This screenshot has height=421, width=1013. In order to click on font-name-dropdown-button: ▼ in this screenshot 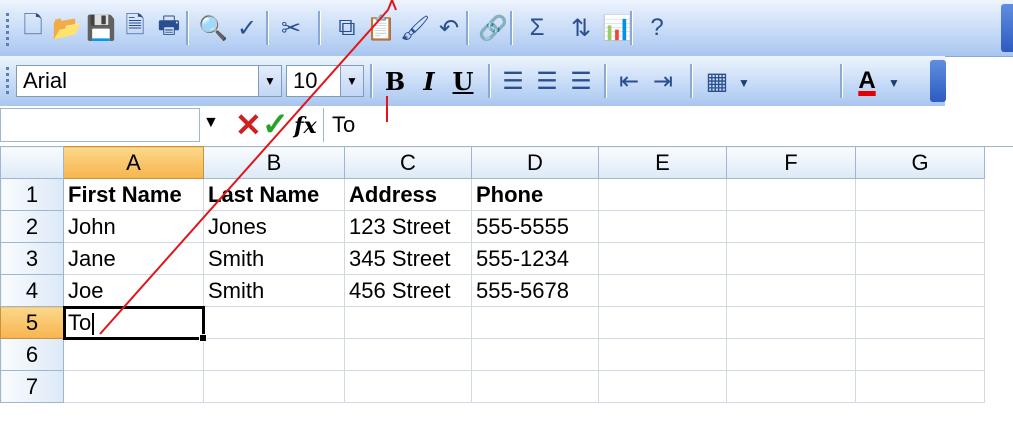, I will do `click(269, 81)`.